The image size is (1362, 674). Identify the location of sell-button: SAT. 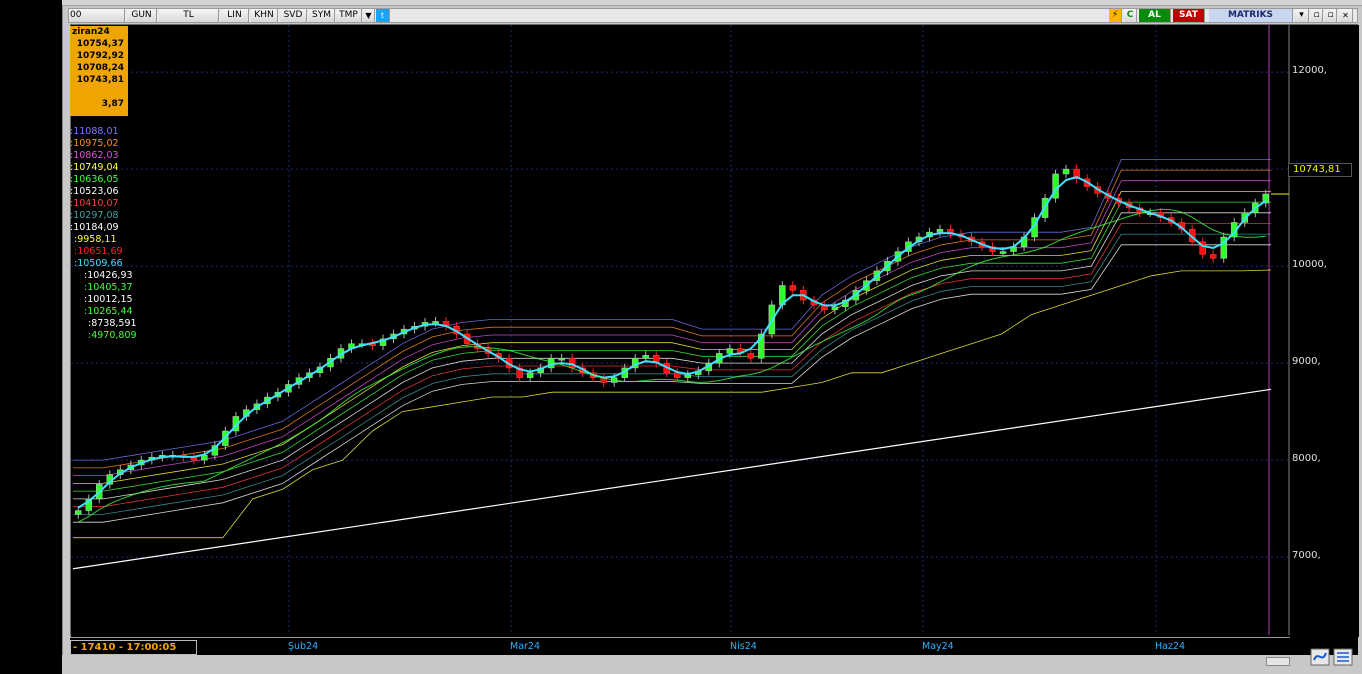
(1189, 15).